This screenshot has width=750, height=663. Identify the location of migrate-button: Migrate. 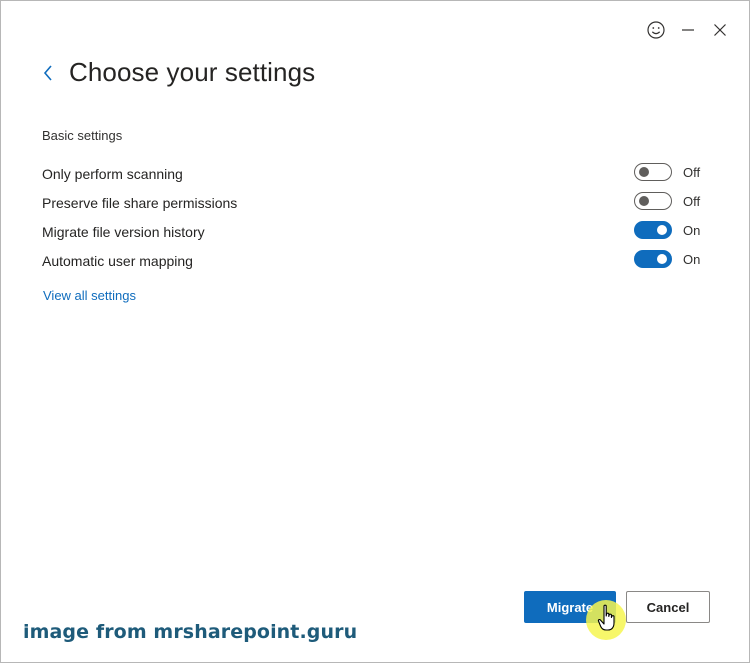
(570, 607).